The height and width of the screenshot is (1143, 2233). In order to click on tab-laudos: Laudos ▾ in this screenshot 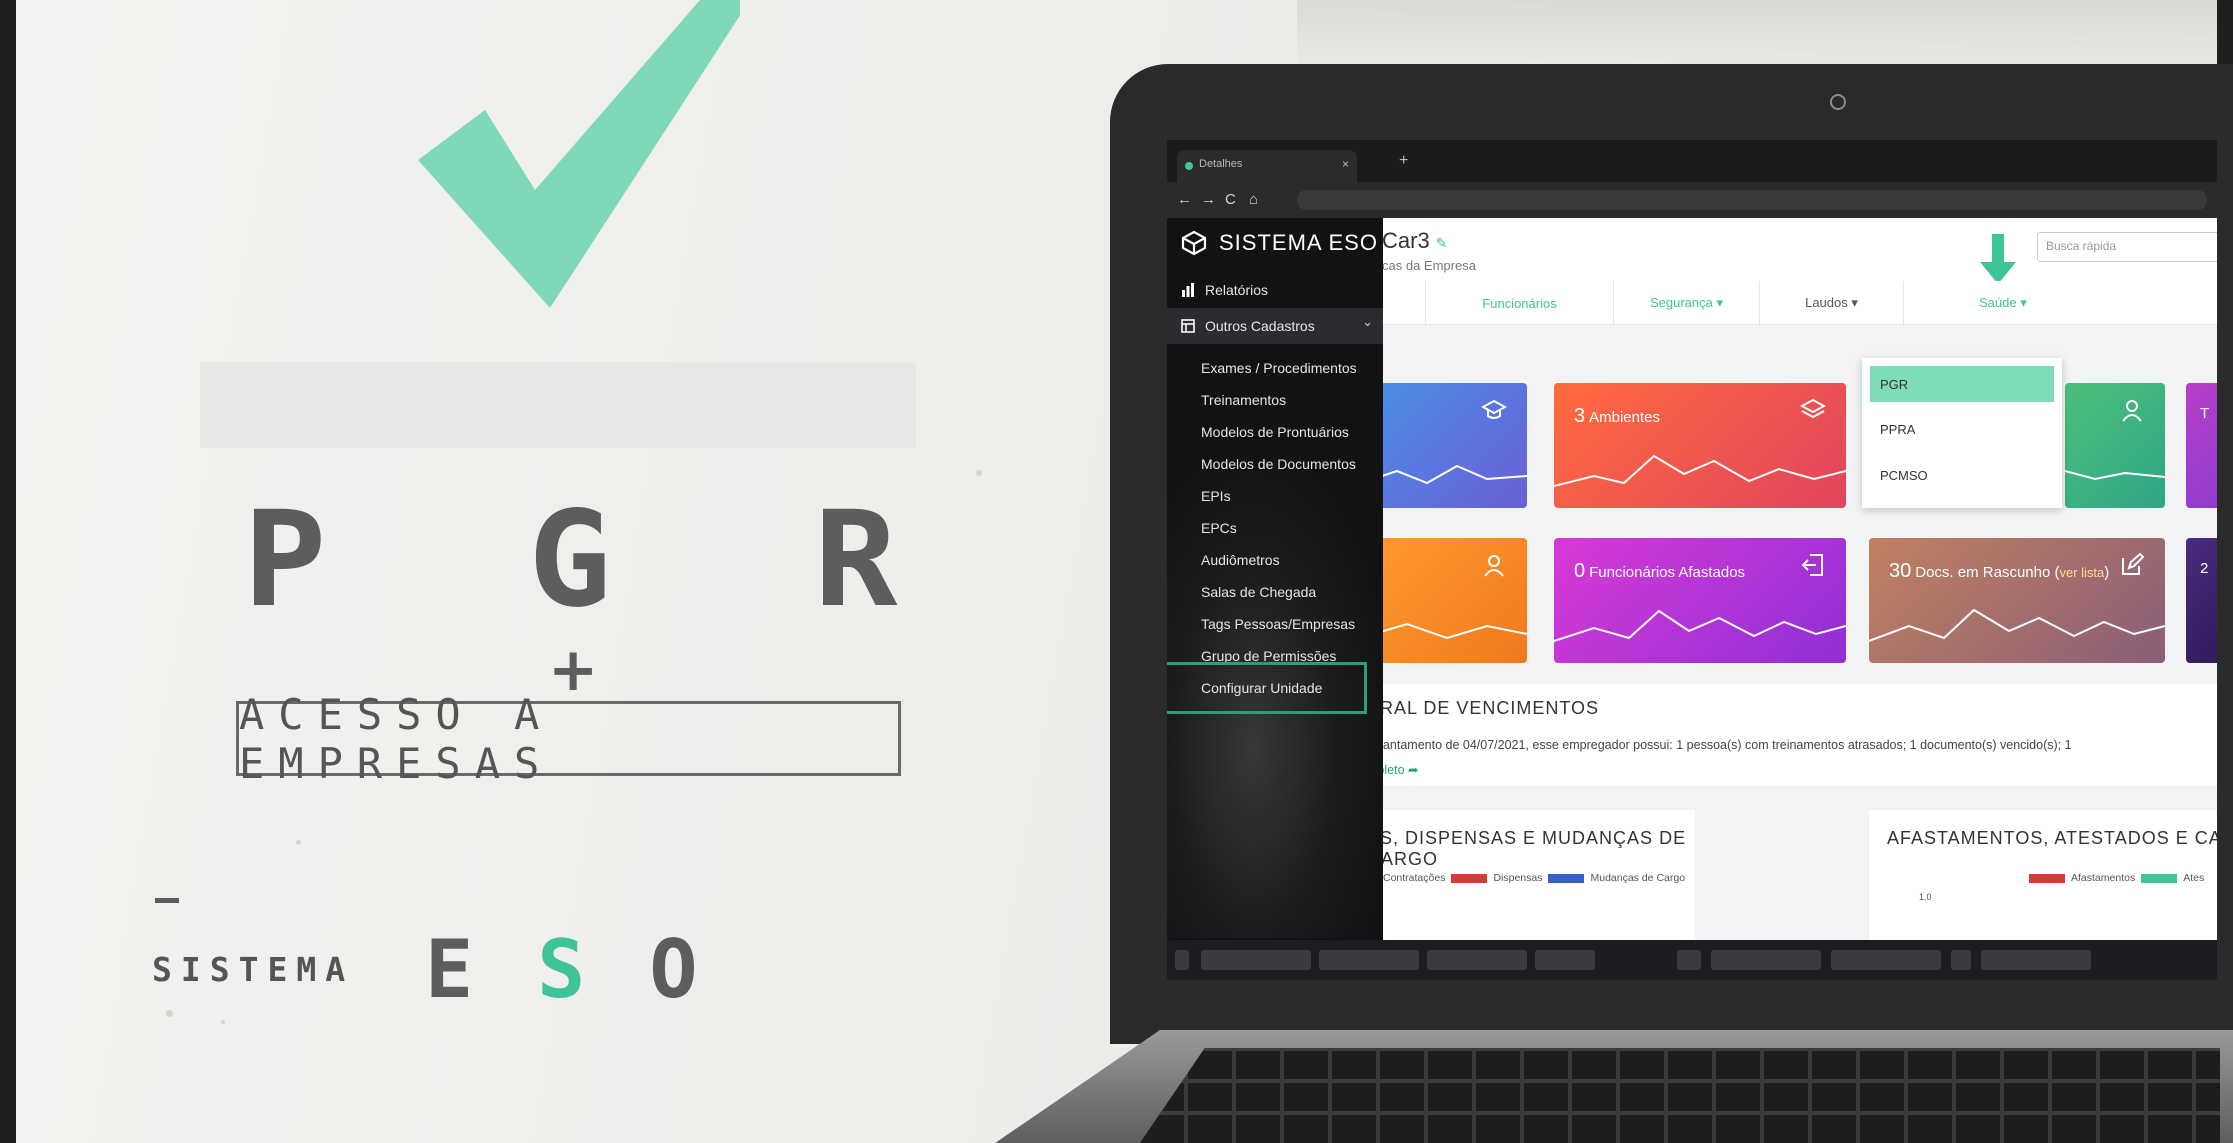, I will do `click(1831, 303)`.